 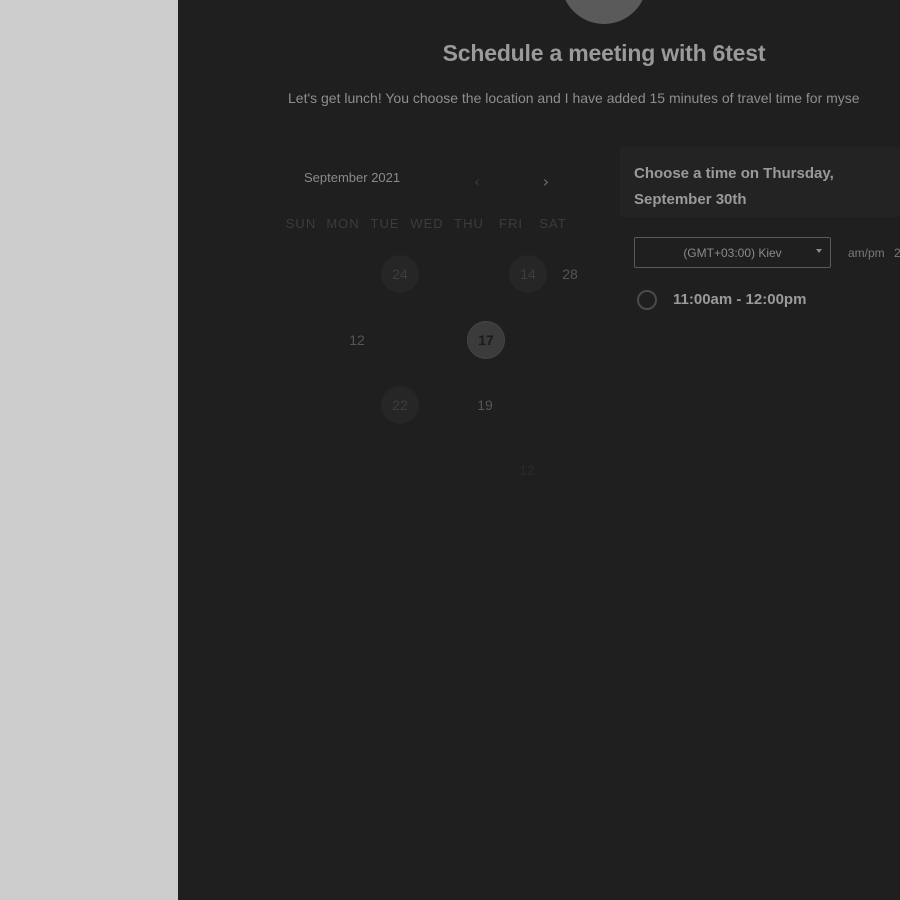 What do you see at coordinates (819, 251) in the screenshot?
I see `dropdown-arrow-icon` at bounding box center [819, 251].